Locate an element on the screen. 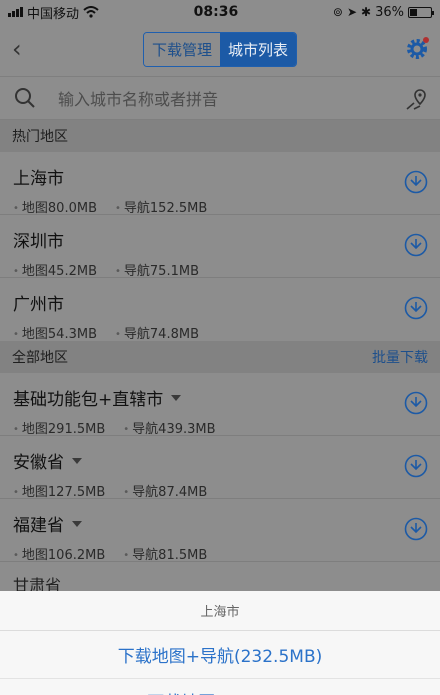 The height and width of the screenshot is (695, 440). map-size: 地图45.2MB is located at coordinates (55, 269).